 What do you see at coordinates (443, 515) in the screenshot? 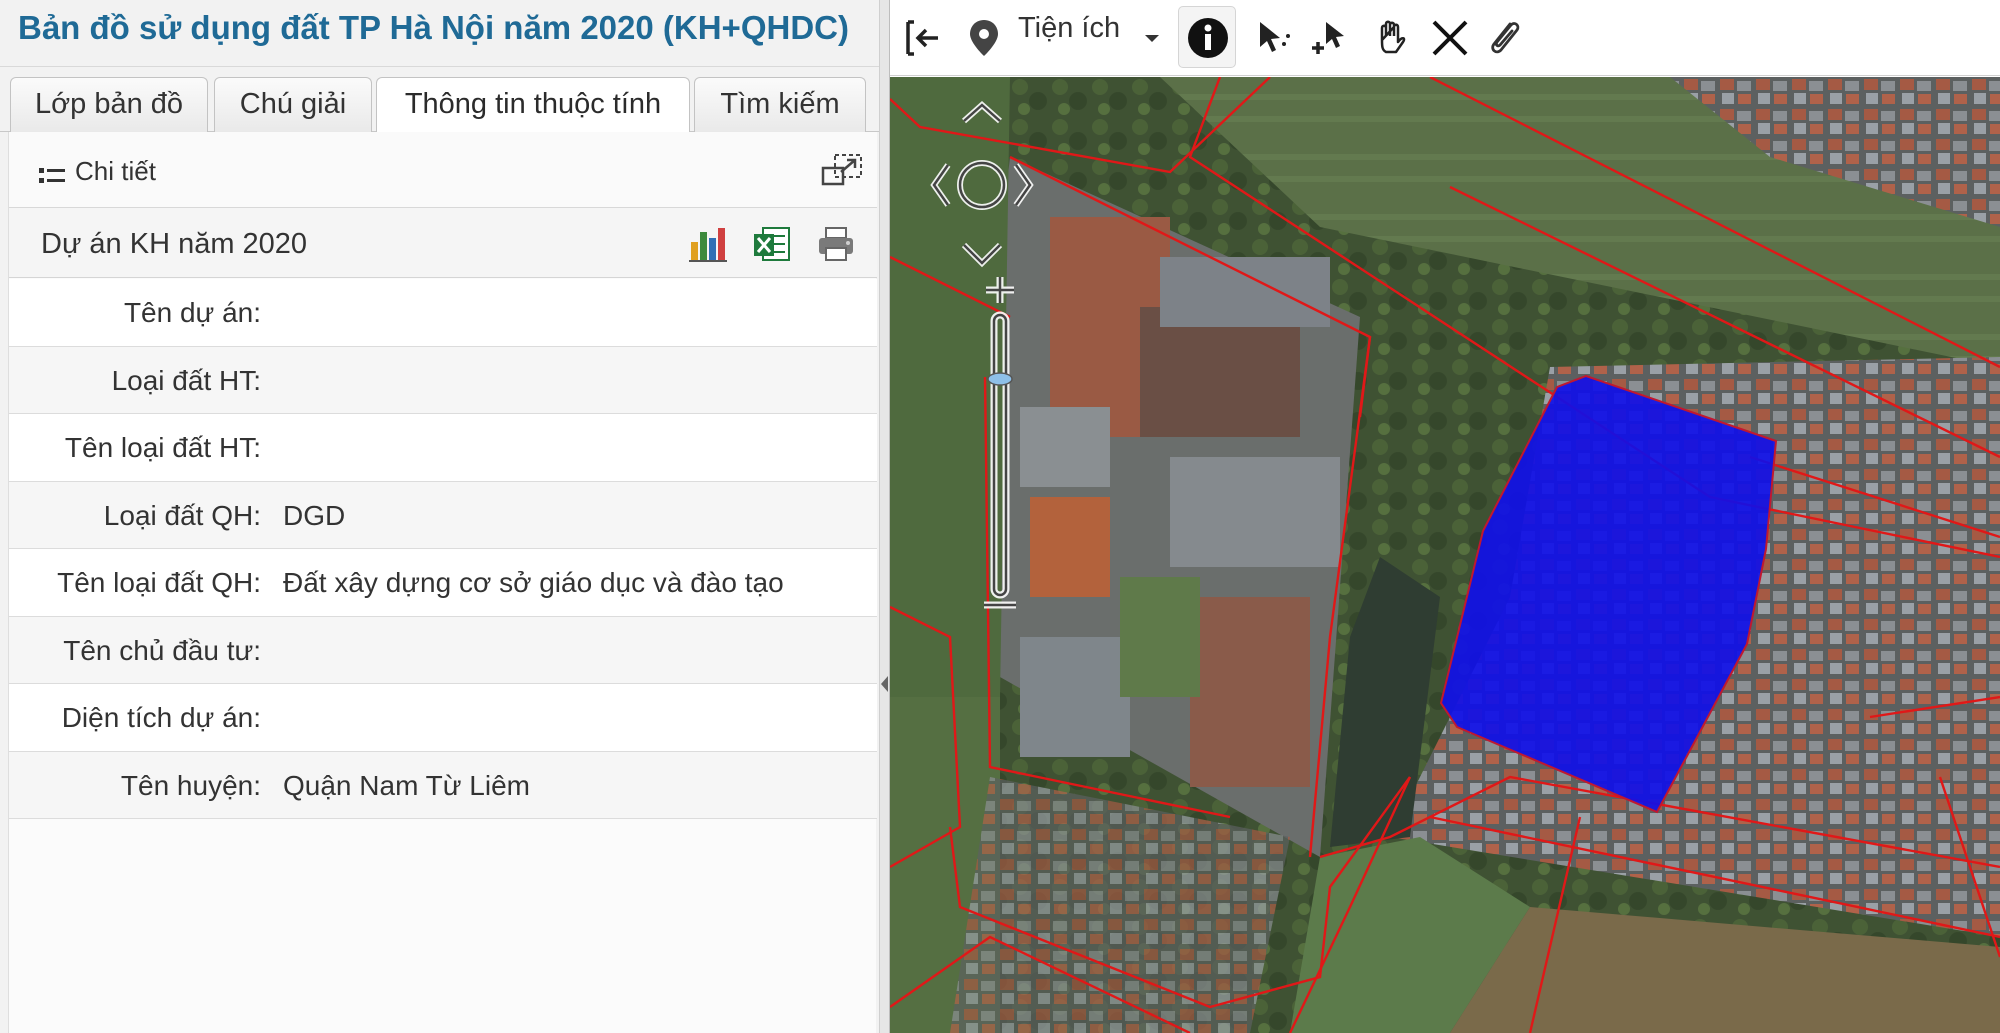
I see `table-row: Loại đất QH: DGD` at bounding box center [443, 515].